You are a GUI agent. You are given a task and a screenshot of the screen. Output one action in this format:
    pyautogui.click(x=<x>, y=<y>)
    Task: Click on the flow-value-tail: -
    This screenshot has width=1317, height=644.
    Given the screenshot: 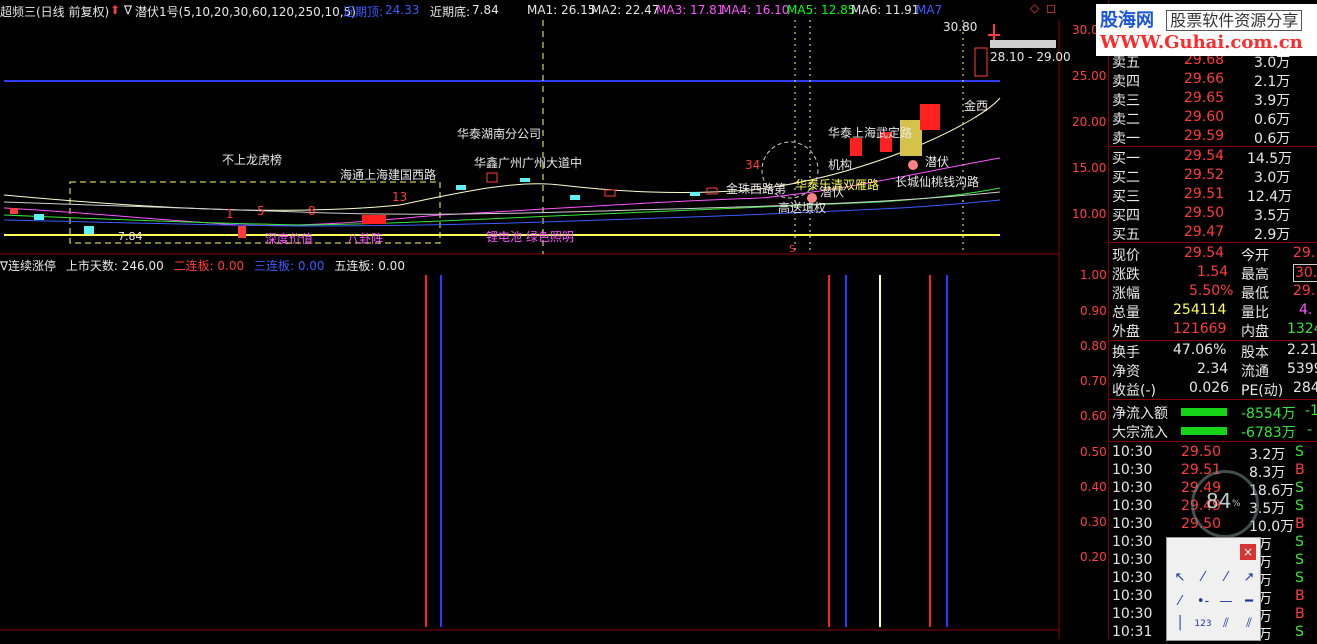 What is the action you would take?
    pyautogui.click(x=1310, y=430)
    